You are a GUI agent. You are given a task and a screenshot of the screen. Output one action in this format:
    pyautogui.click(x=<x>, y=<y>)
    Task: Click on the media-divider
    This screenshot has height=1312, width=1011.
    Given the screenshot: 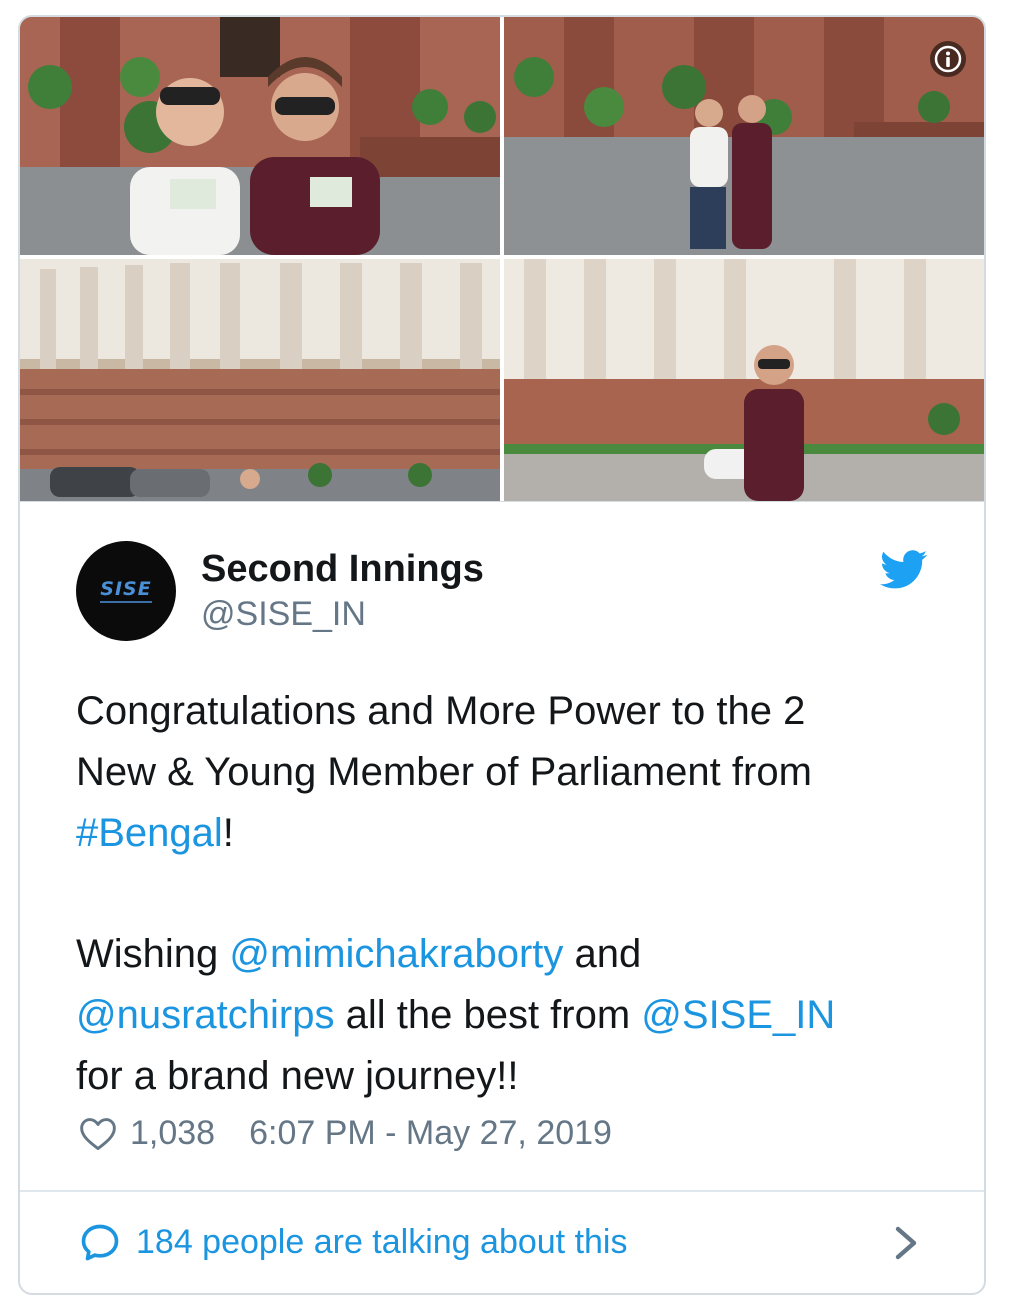 What is the action you would take?
    pyautogui.click(x=502, y=501)
    